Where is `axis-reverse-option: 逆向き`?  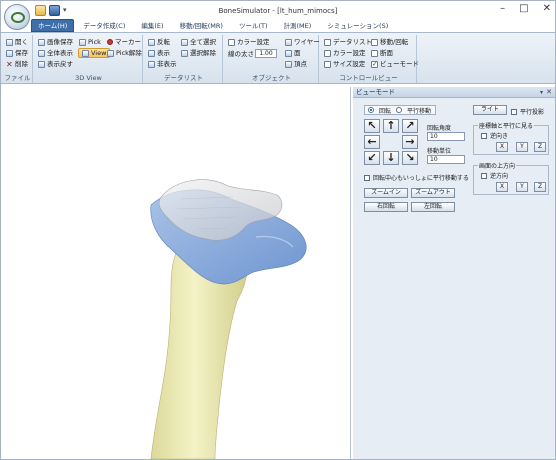
axis-reverse-option: 逆向き is located at coordinates (494, 135).